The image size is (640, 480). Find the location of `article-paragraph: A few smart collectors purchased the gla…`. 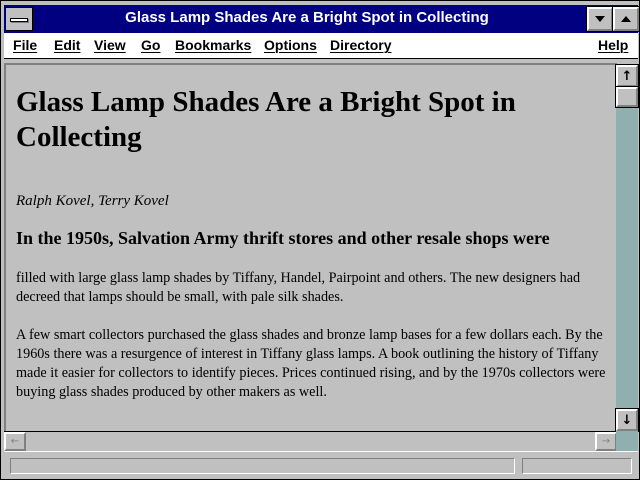

article-paragraph: A few smart collectors purchased the gla… is located at coordinates (311, 363).